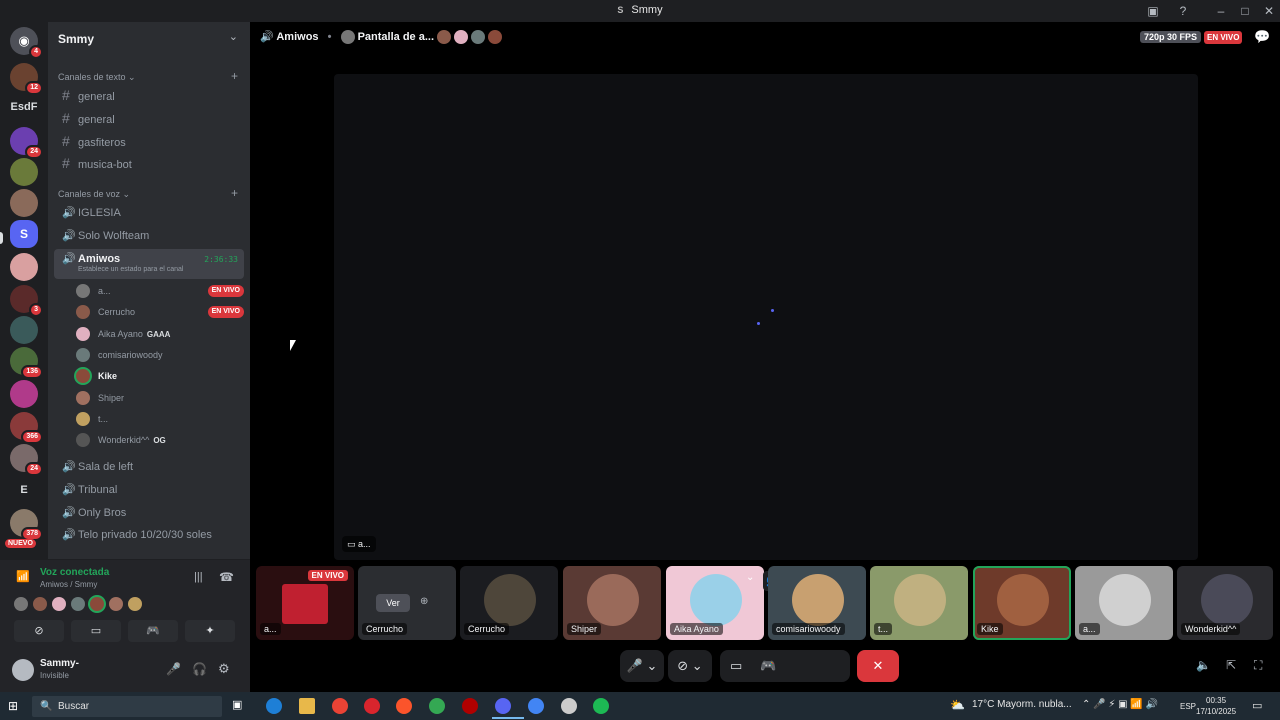  Describe the element at coordinates (601, 706) in the screenshot. I see `spotify-icon` at that location.